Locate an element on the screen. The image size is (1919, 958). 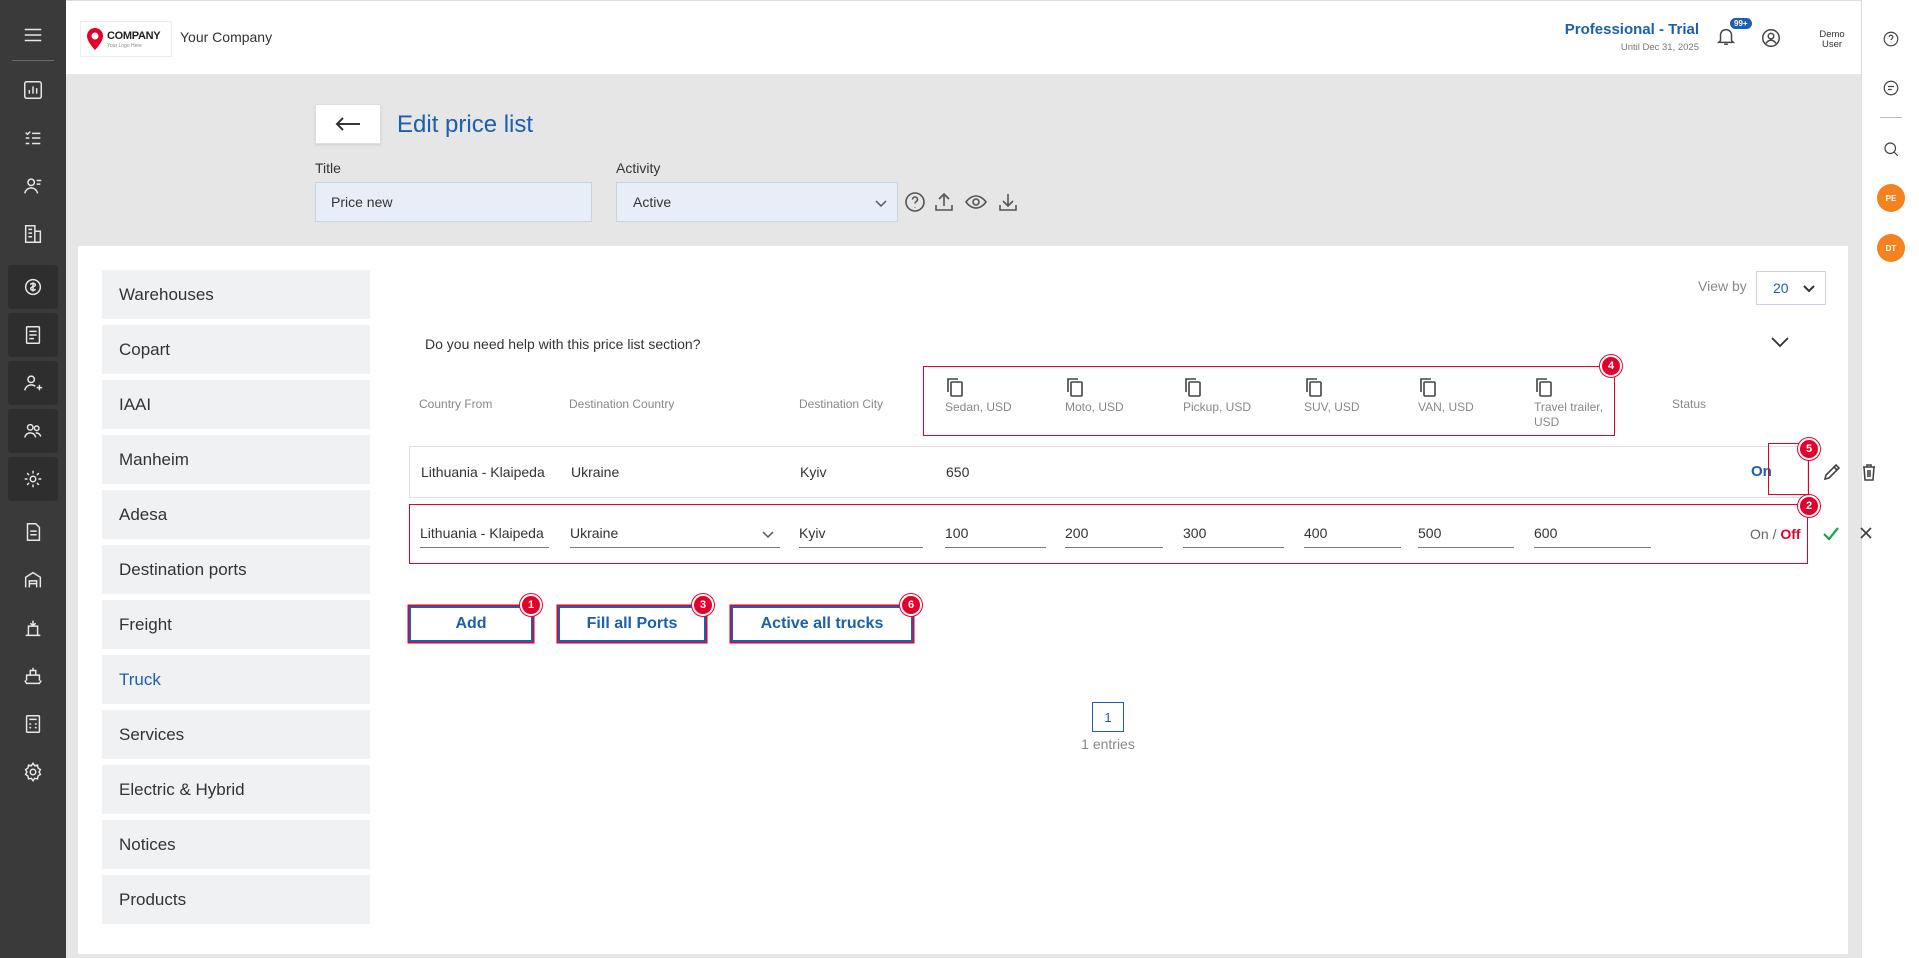
pencil-icon is located at coordinates (1832, 474).